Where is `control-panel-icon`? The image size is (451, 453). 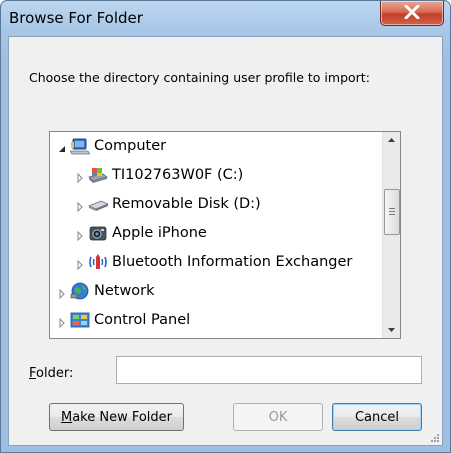
control-panel-icon is located at coordinates (80, 320).